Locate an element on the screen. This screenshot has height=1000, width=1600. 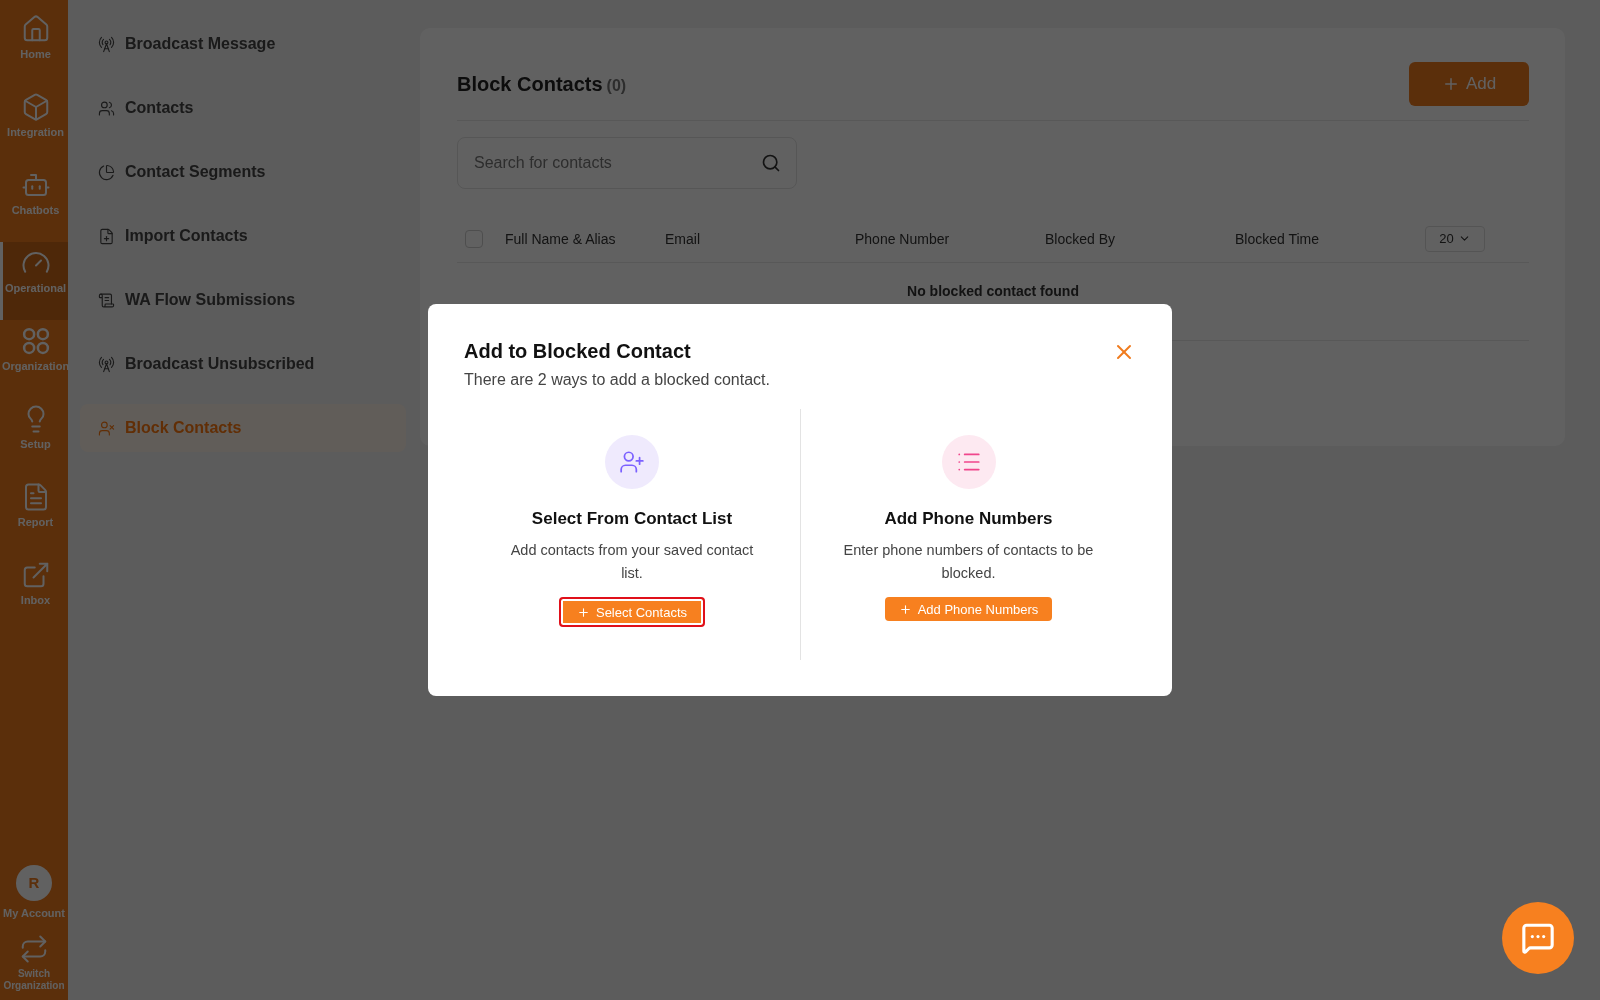
sidebar-item: Contacts is located at coordinates (243, 108).